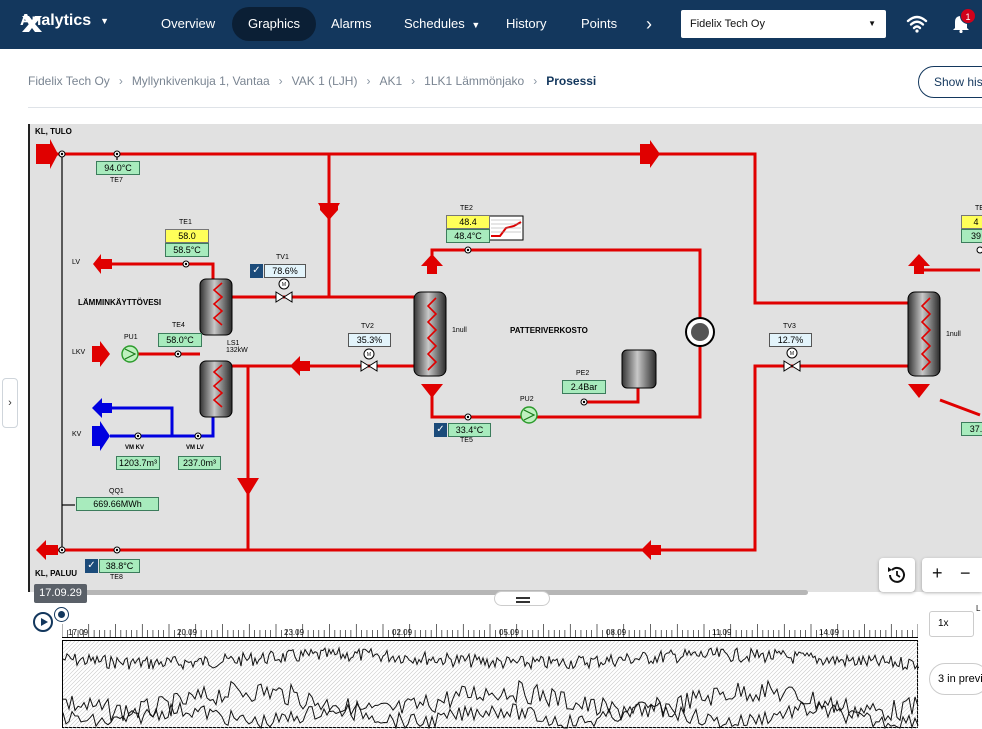 This screenshot has height=729, width=982. Describe the element at coordinates (509, 632) in the screenshot. I see `timeline-date: 05.09` at that location.